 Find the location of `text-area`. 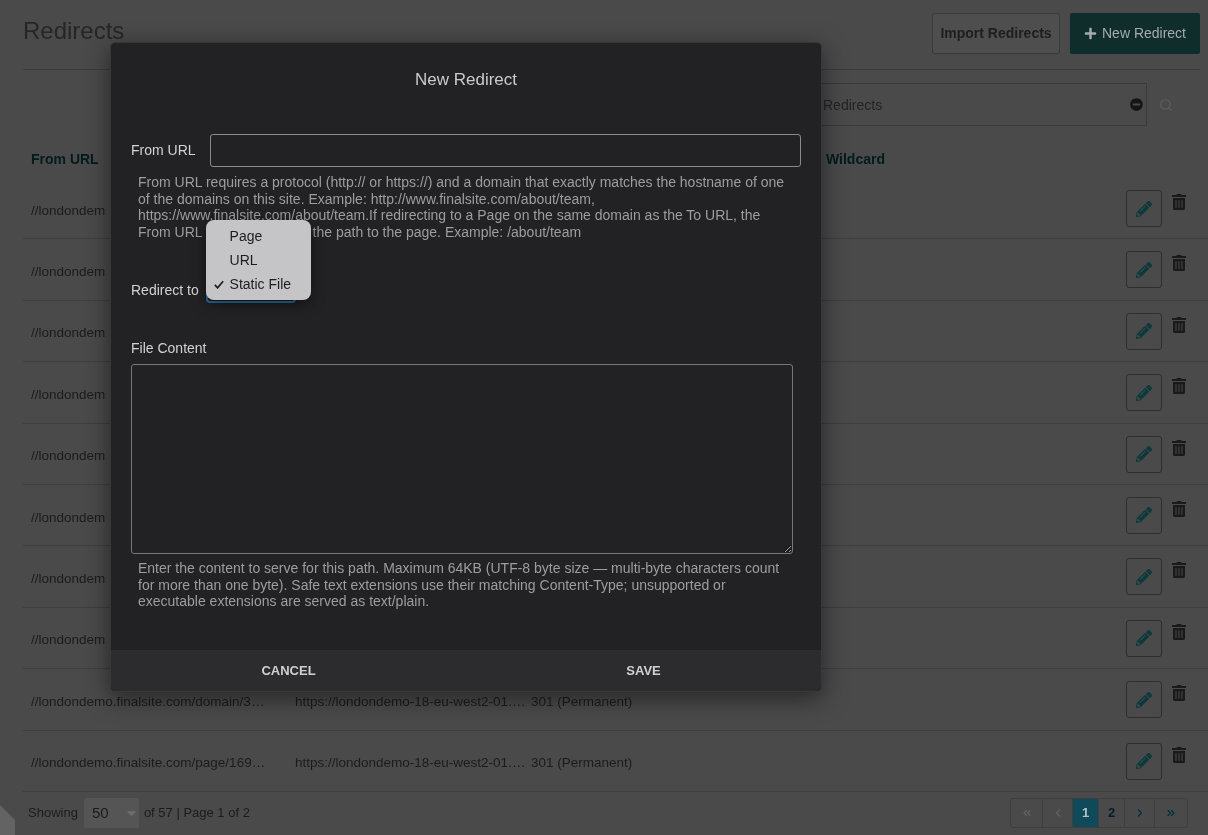

text-area is located at coordinates (462, 459).